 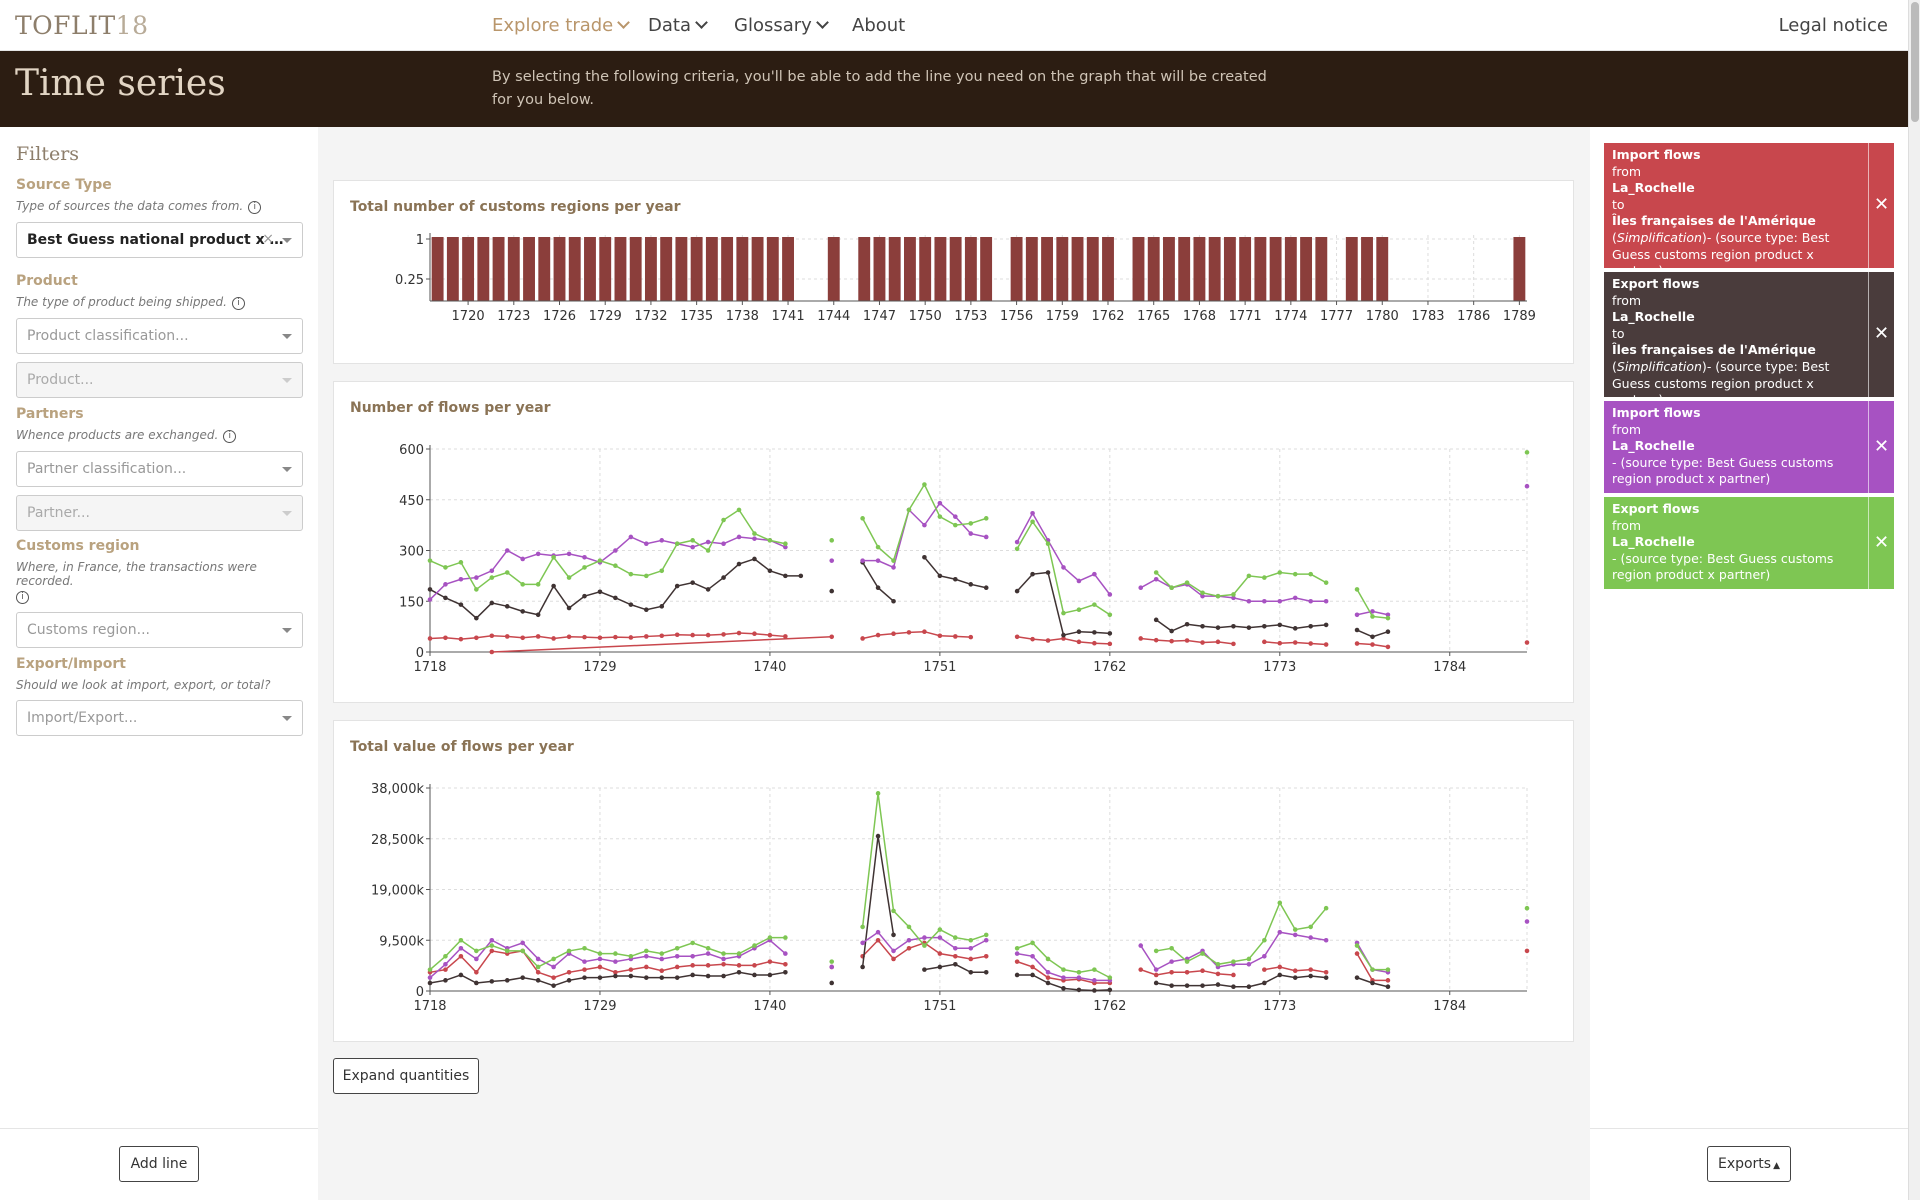 What do you see at coordinates (773, 25) in the screenshot?
I see `nav-glossary-label: Glossary` at bounding box center [773, 25].